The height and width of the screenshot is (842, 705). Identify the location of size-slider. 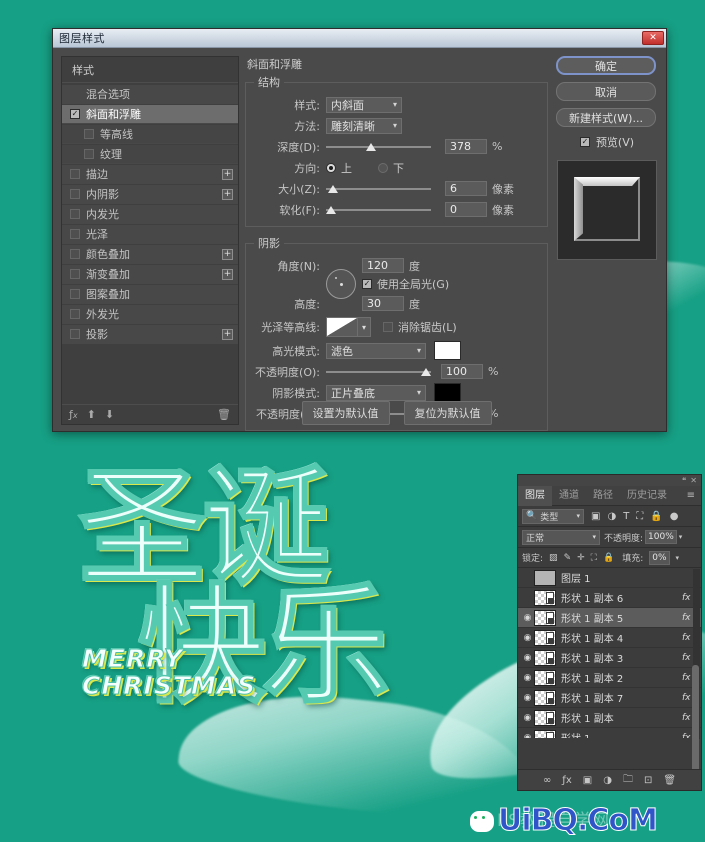
(378, 189).